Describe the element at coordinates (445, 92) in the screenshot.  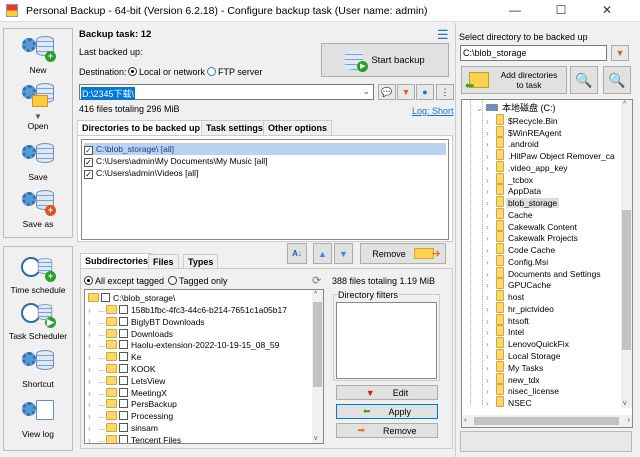
I see `tree-settings-icon: ⋮` at that location.